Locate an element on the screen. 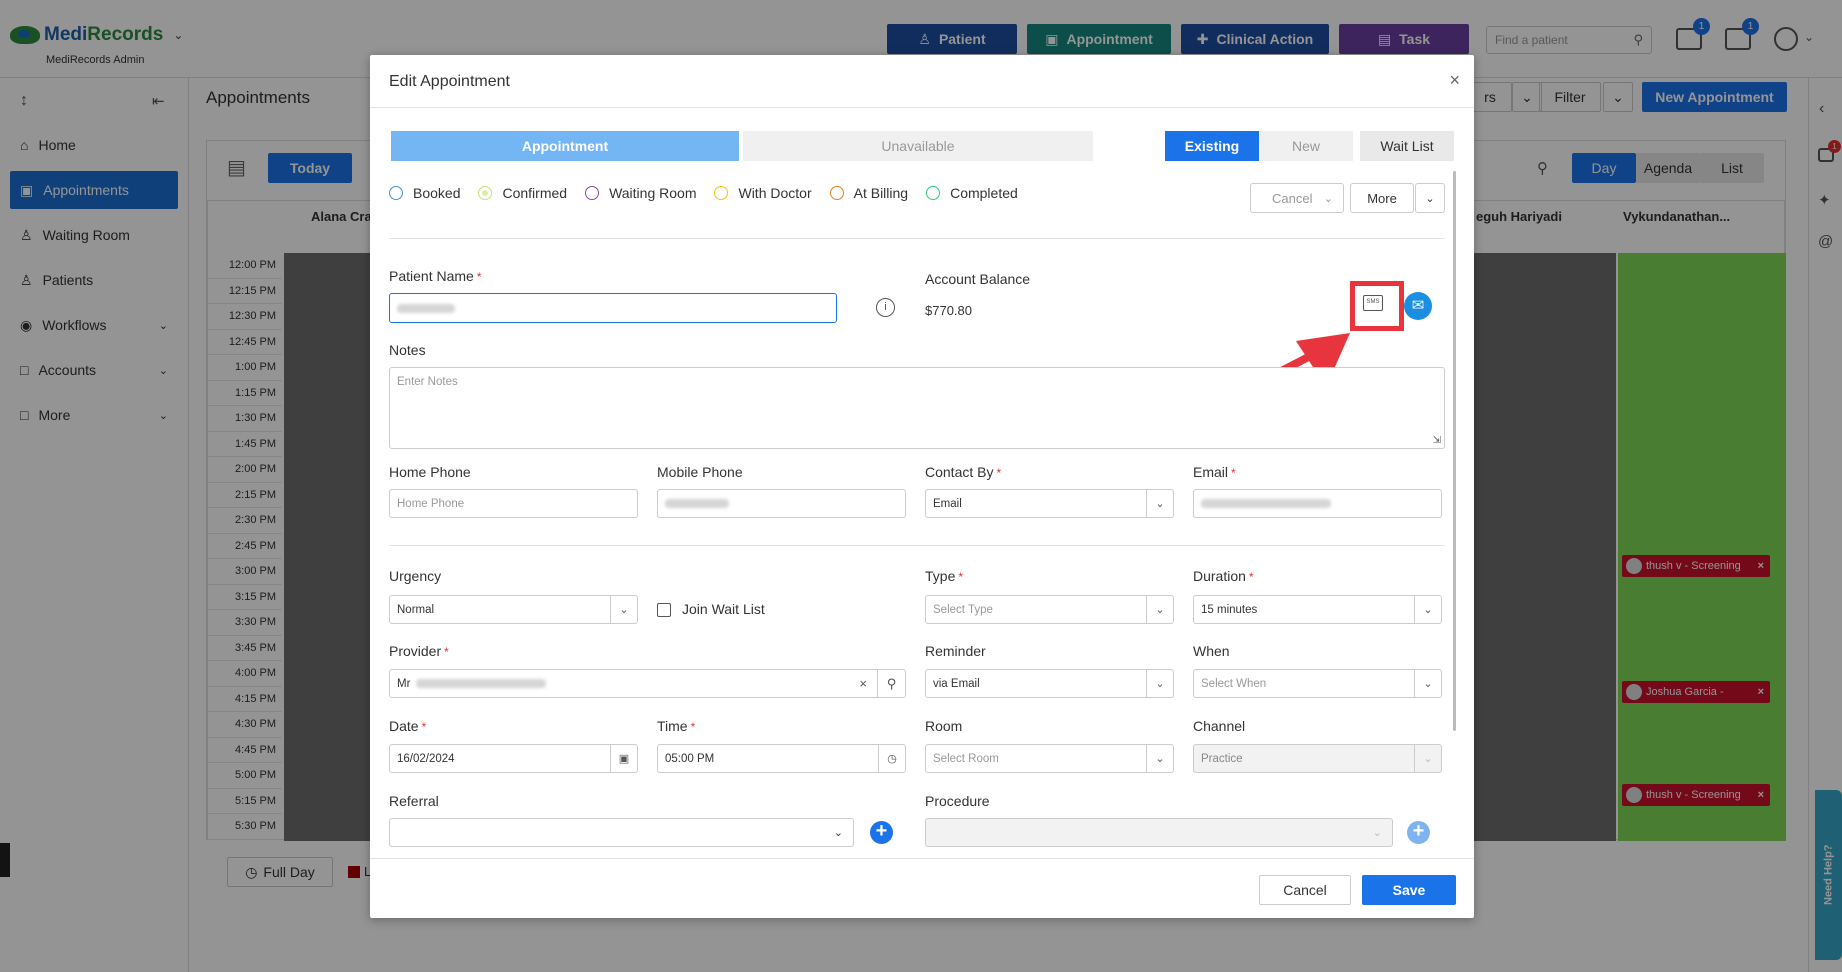 The width and height of the screenshot is (1842, 972). email-icon: ✉ is located at coordinates (1418, 306).